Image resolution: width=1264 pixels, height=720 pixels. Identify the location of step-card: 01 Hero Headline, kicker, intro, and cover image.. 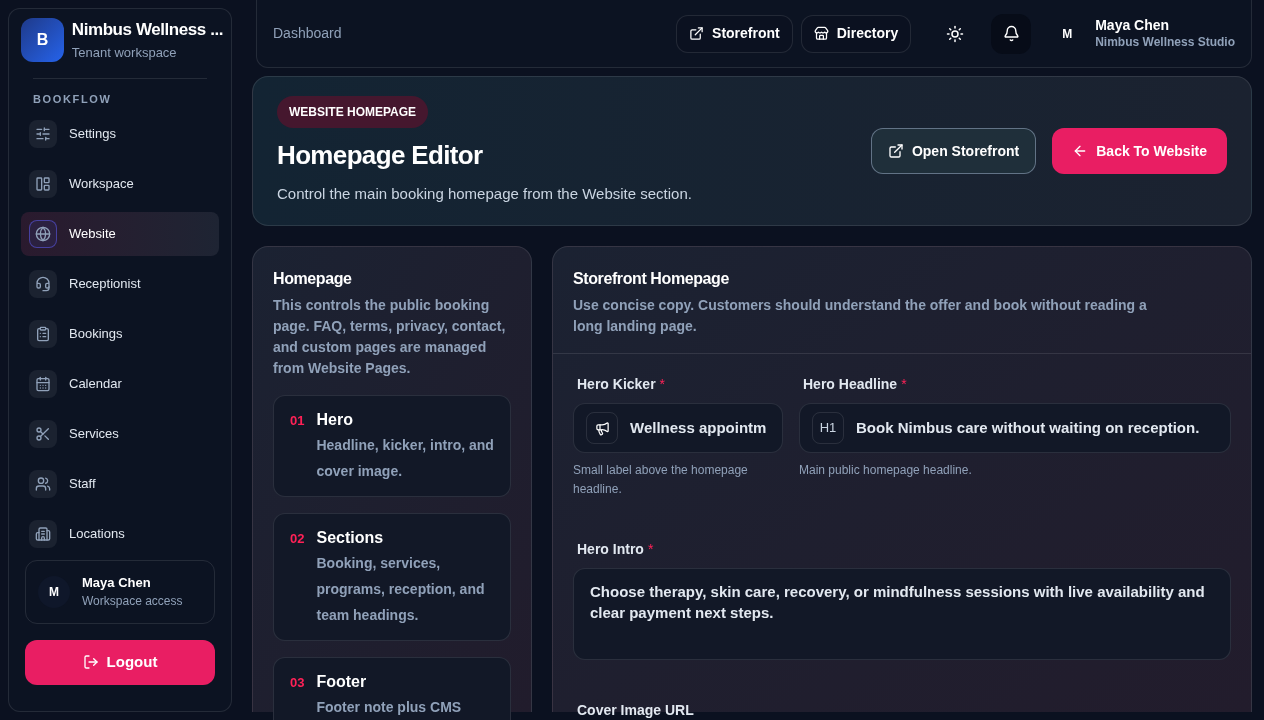
(392, 446).